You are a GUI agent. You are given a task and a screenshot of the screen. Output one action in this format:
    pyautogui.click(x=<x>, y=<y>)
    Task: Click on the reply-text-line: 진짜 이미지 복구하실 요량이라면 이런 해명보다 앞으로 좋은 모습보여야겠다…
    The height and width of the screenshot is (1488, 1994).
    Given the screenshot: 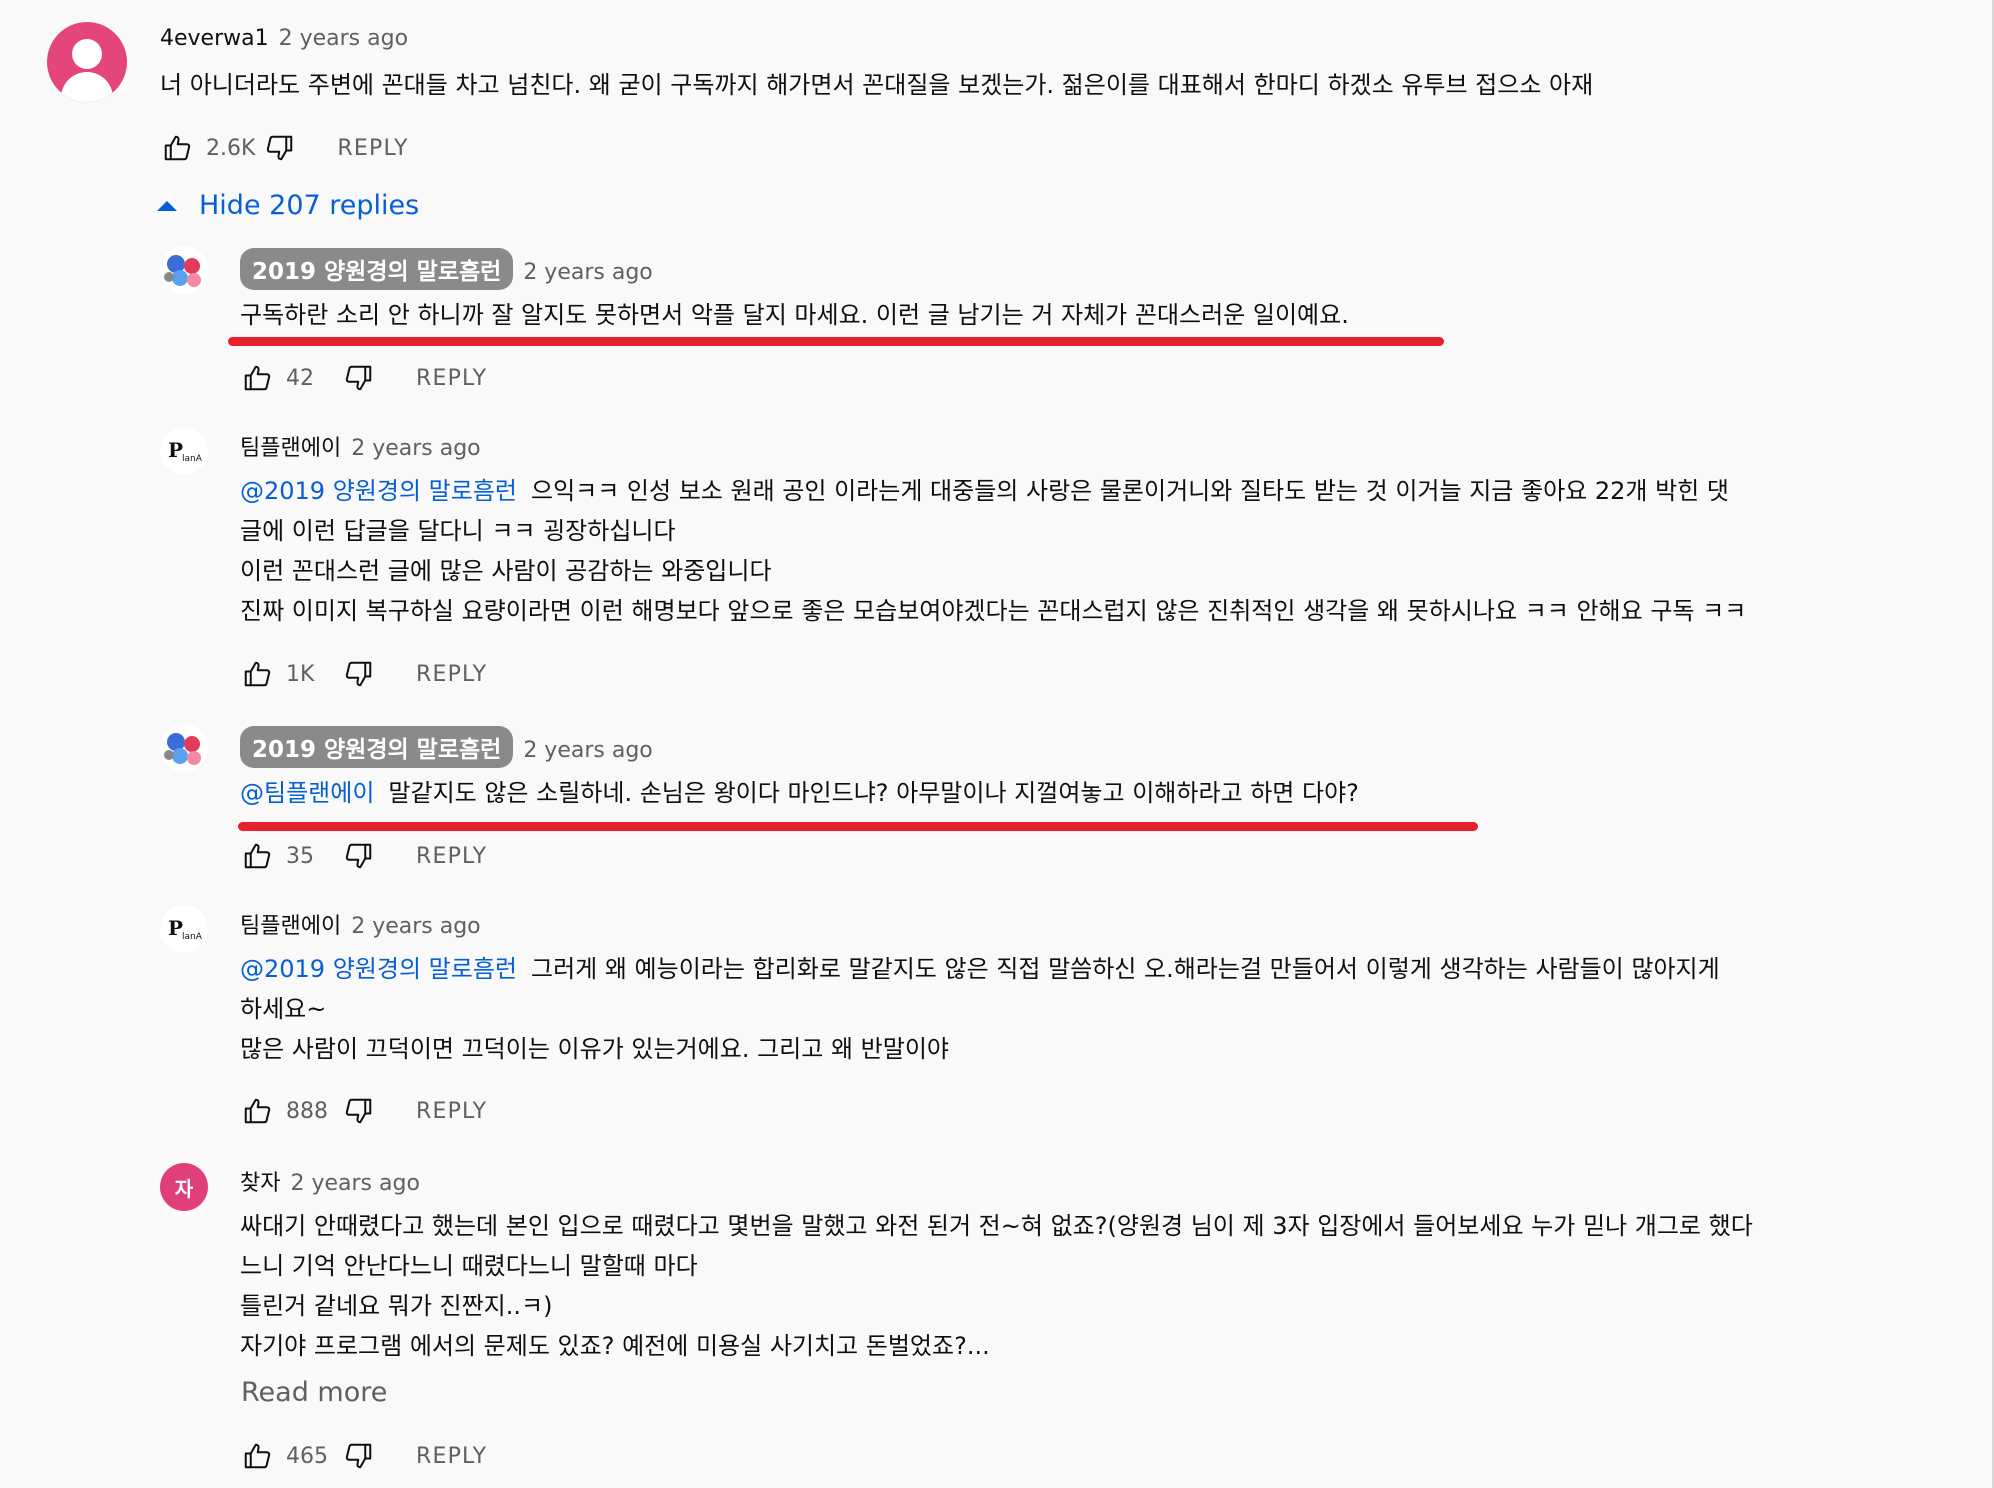 What is the action you would take?
    pyautogui.click(x=993, y=611)
    